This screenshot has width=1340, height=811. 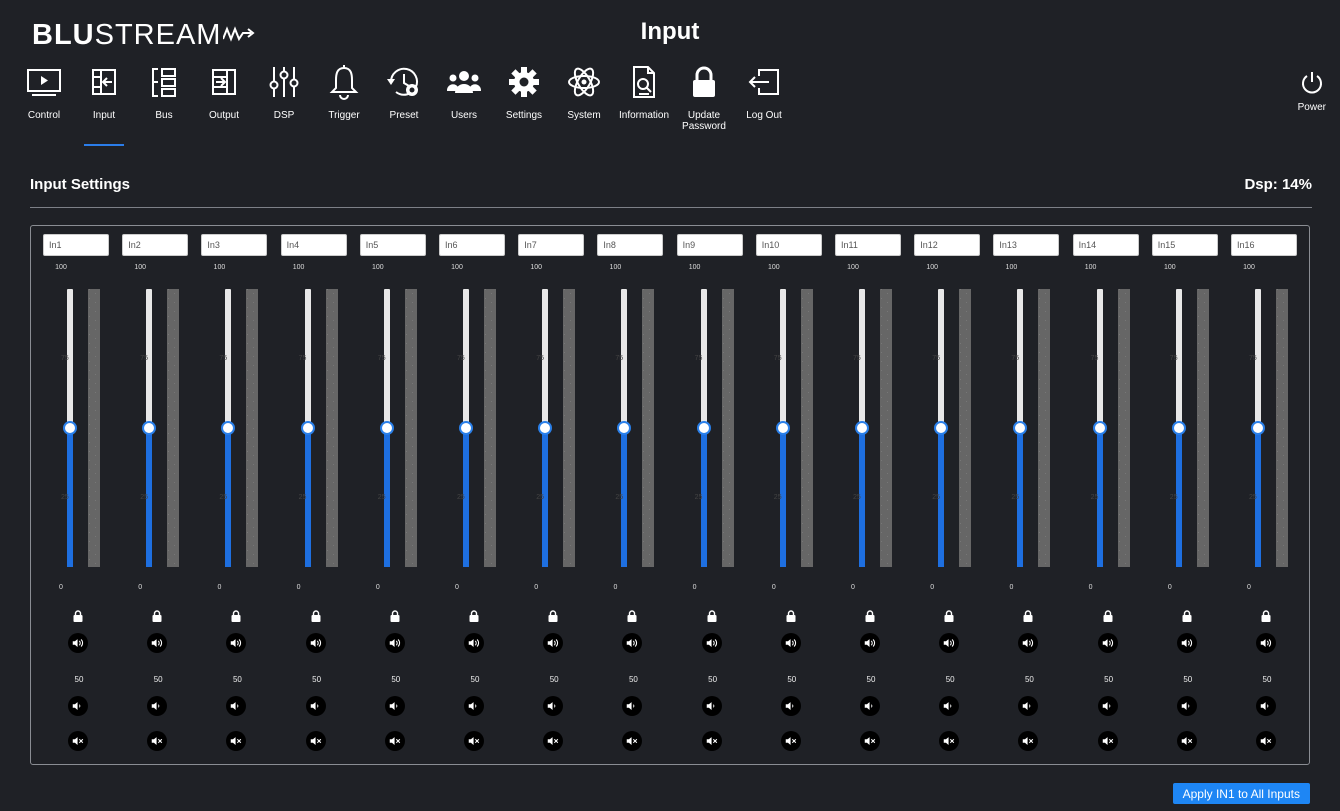 What do you see at coordinates (704, 96) in the screenshot?
I see `nav-update-password: Update Password` at bounding box center [704, 96].